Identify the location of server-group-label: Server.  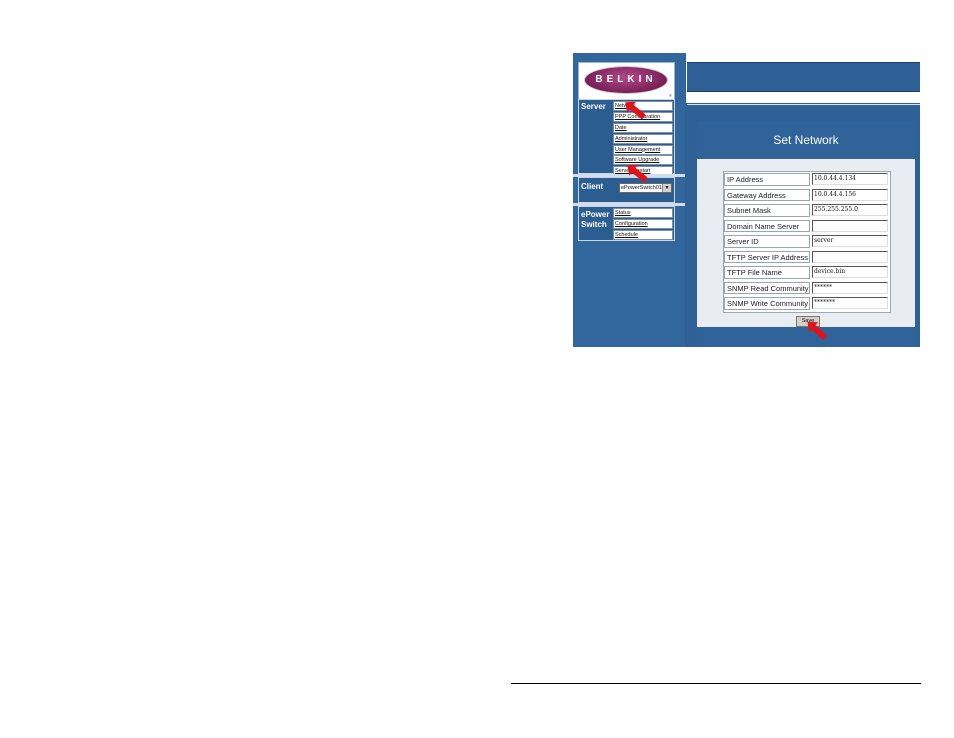
(593, 106).